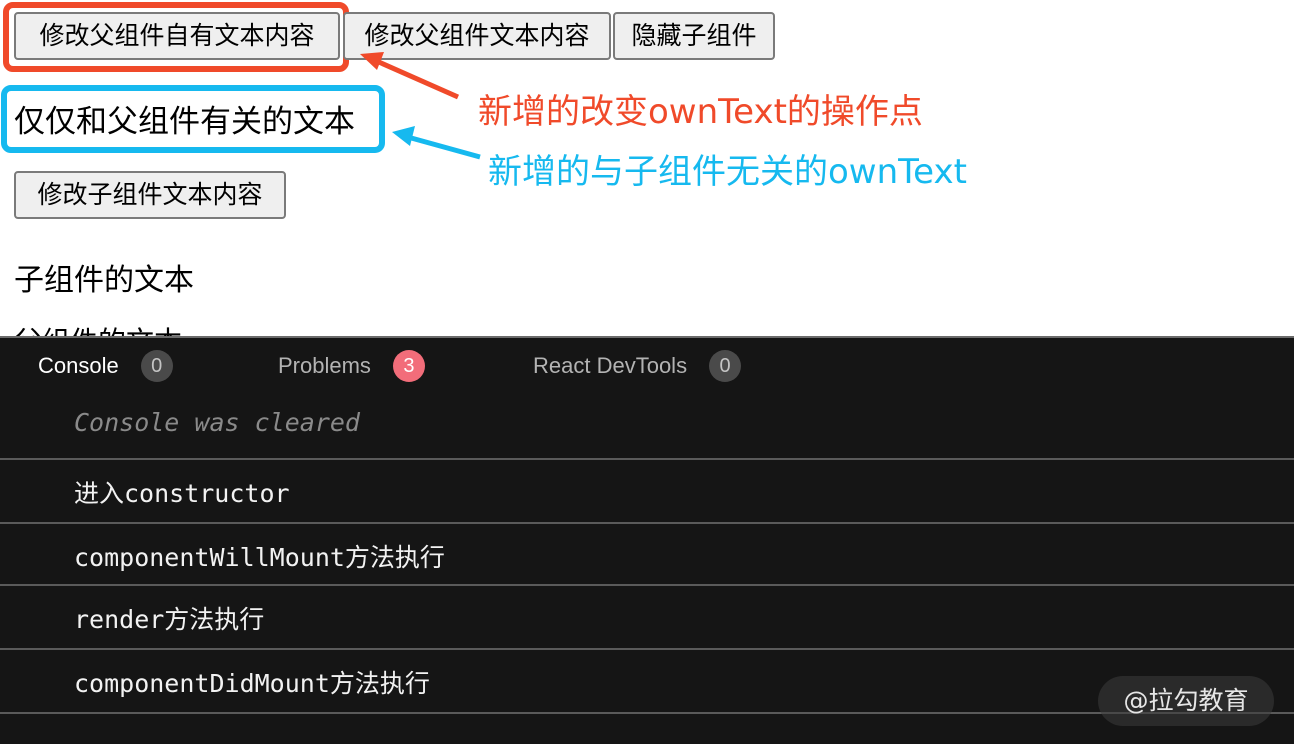 This screenshot has width=1294, height=744. I want to click on blue-arrow-icon, so click(442, 146).